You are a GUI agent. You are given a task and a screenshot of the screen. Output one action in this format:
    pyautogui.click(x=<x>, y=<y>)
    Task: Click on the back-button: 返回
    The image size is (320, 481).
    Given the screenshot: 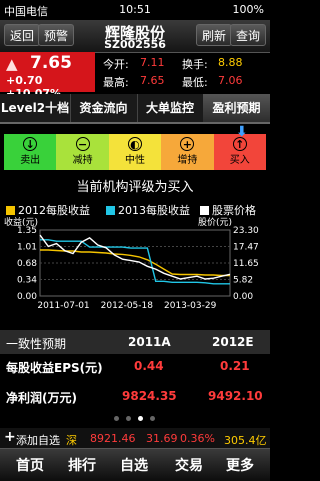 What is the action you would take?
    pyautogui.click(x=22, y=35)
    